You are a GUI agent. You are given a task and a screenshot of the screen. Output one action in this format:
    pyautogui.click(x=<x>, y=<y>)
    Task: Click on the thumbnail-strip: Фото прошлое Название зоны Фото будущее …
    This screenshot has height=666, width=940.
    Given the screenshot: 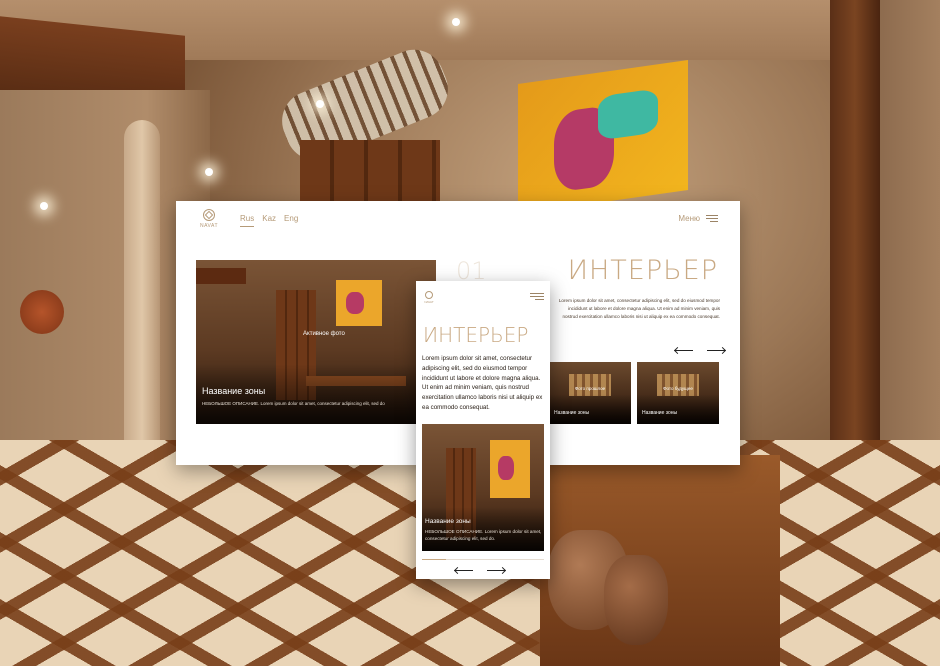 What is the action you would take?
    pyautogui.click(x=634, y=393)
    